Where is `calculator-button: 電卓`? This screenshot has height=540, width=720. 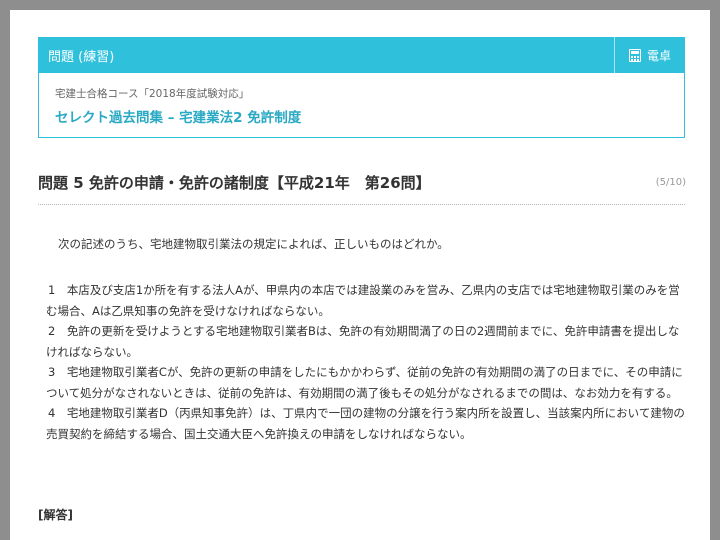
calculator-button: 電卓 is located at coordinates (649, 55).